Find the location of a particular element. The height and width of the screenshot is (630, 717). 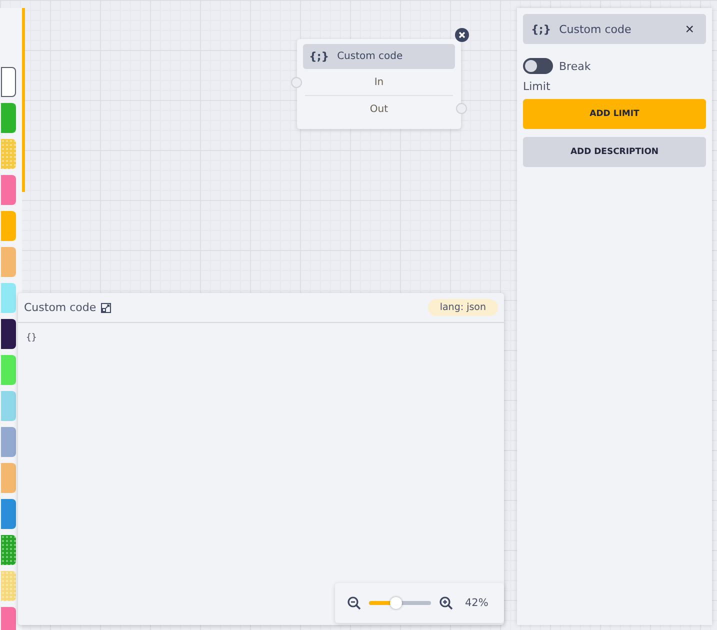

add-description-button: ADD DESCRIPTION is located at coordinates (614, 152).